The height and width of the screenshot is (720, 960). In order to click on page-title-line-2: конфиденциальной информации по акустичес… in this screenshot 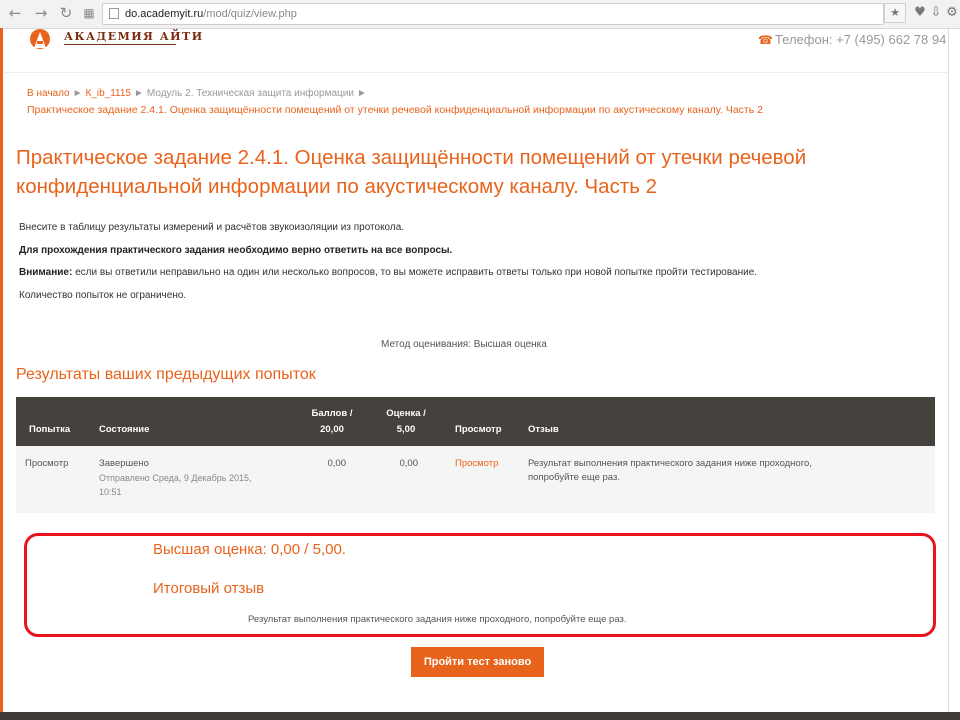, I will do `click(336, 186)`.